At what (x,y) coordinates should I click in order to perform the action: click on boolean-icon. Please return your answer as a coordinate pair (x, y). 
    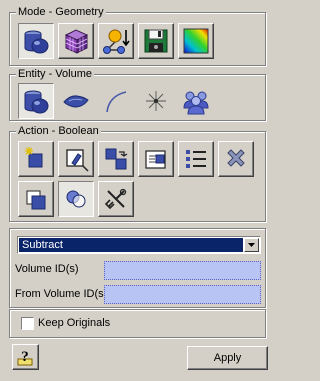
    Looking at the image, I should click on (76, 199).